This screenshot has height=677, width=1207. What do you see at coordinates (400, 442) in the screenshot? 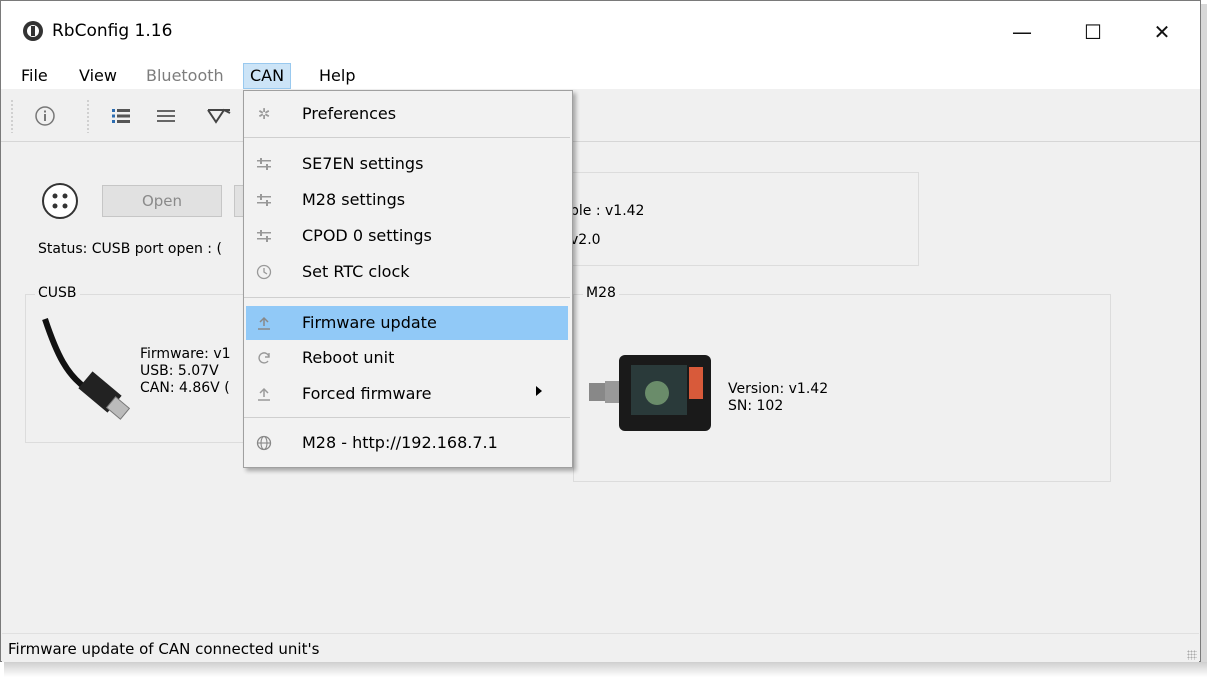
I see `menu-item-label: M28 - http://192.168.7.1` at bounding box center [400, 442].